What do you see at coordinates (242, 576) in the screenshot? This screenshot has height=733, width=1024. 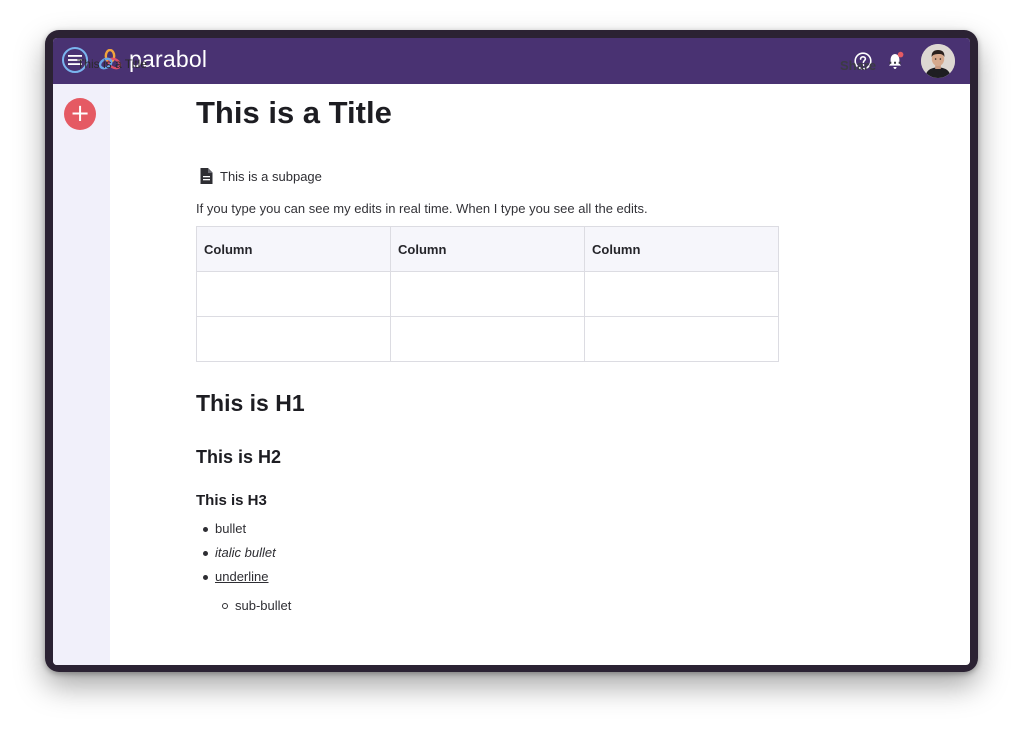 I see `list-item-text: underline` at bounding box center [242, 576].